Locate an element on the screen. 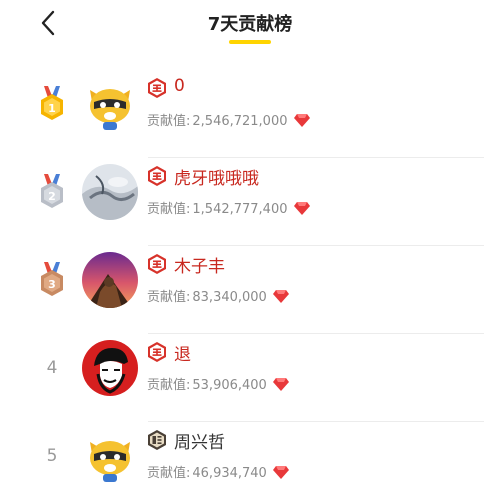 The height and width of the screenshot is (491, 500). rank-number: 4 is located at coordinates (52, 368).